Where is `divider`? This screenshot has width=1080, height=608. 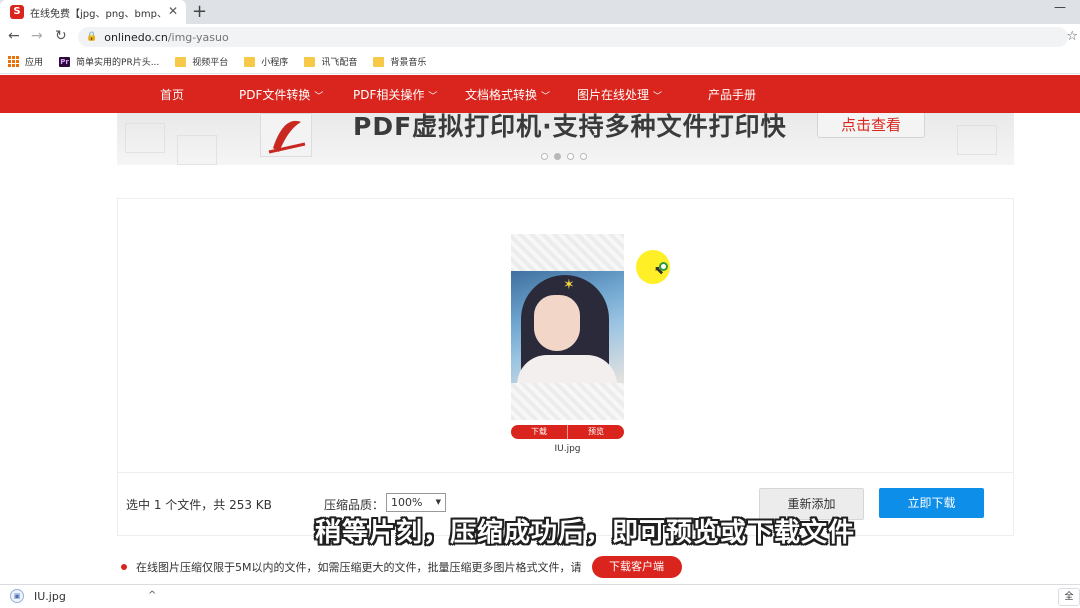 divider is located at coordinates (565, 472).